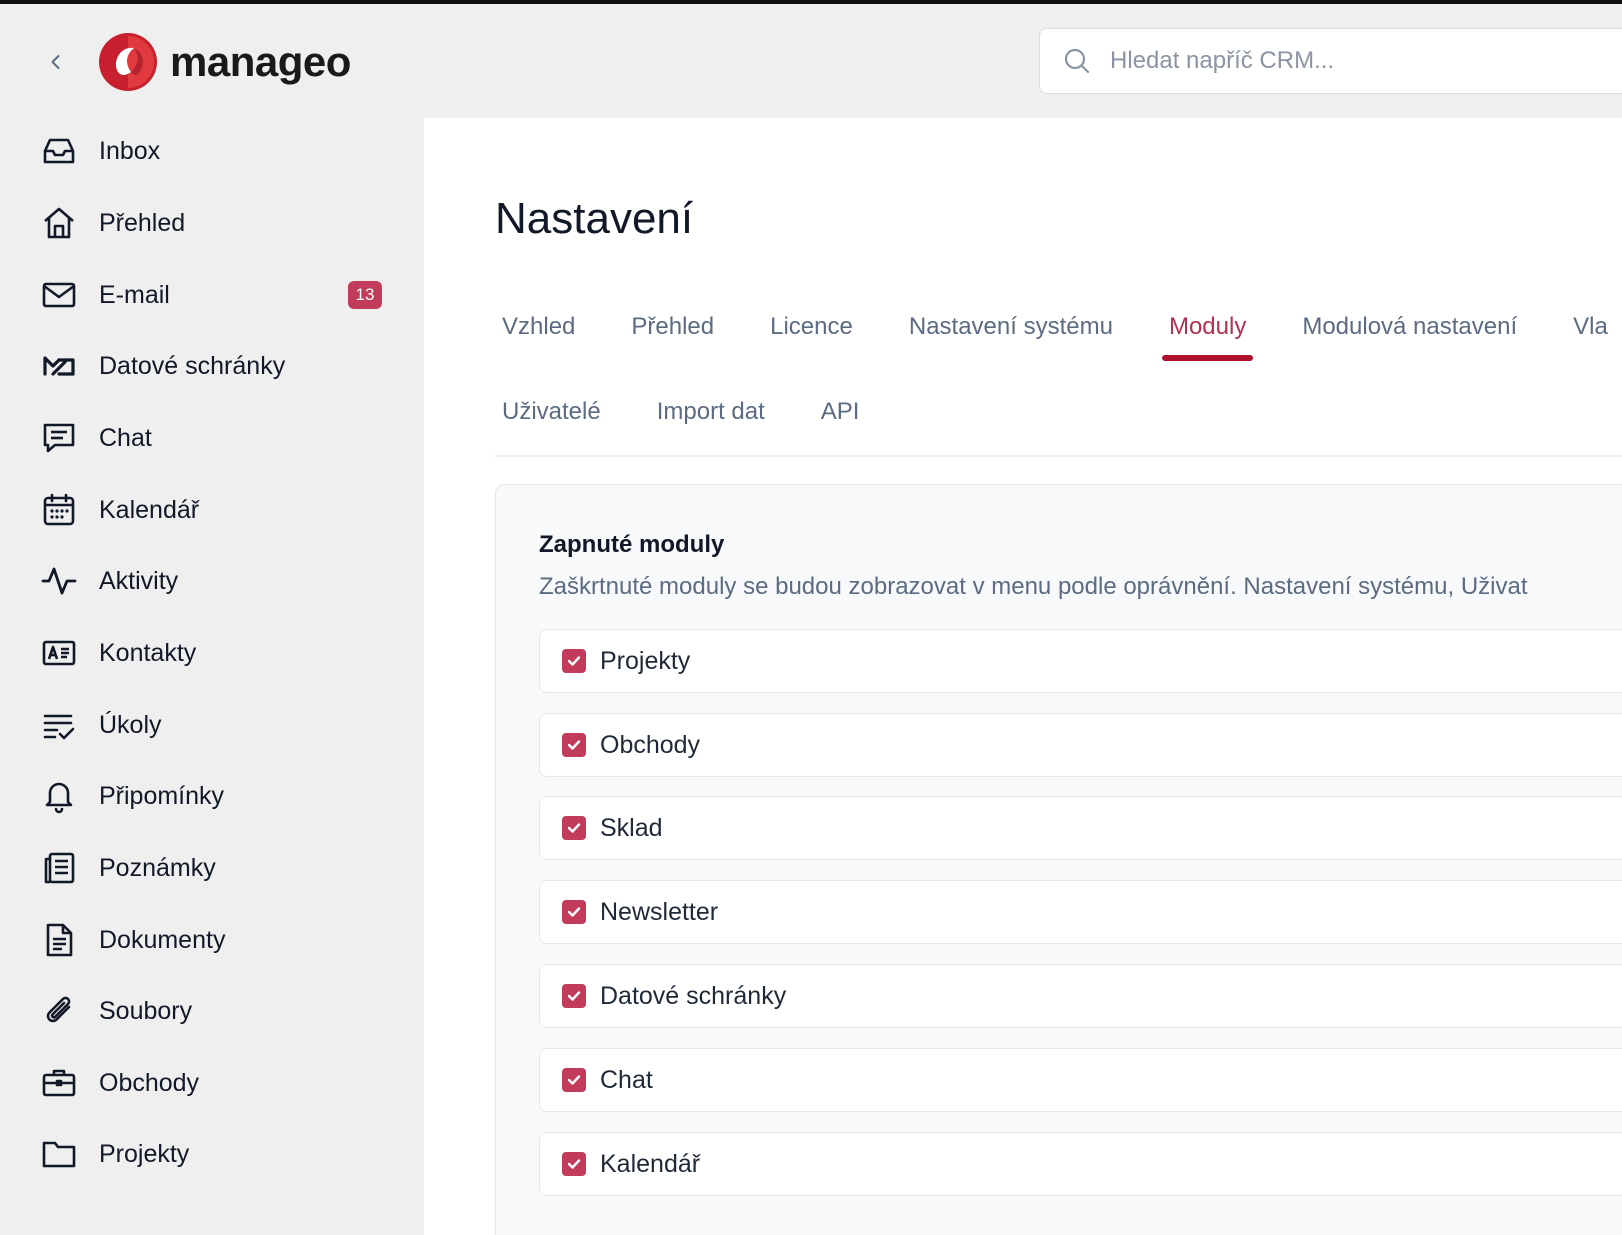 Image resolution: width=1622 pixels, height=1235 pixels. I want to click on sidebar-item-label: Úkoly, so click(130, 724).